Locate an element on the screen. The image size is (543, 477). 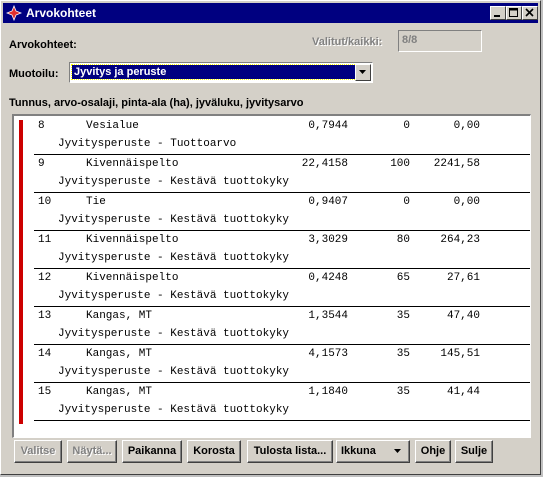
row-jyvaluku: 100 is located at coordinates (400, 164).